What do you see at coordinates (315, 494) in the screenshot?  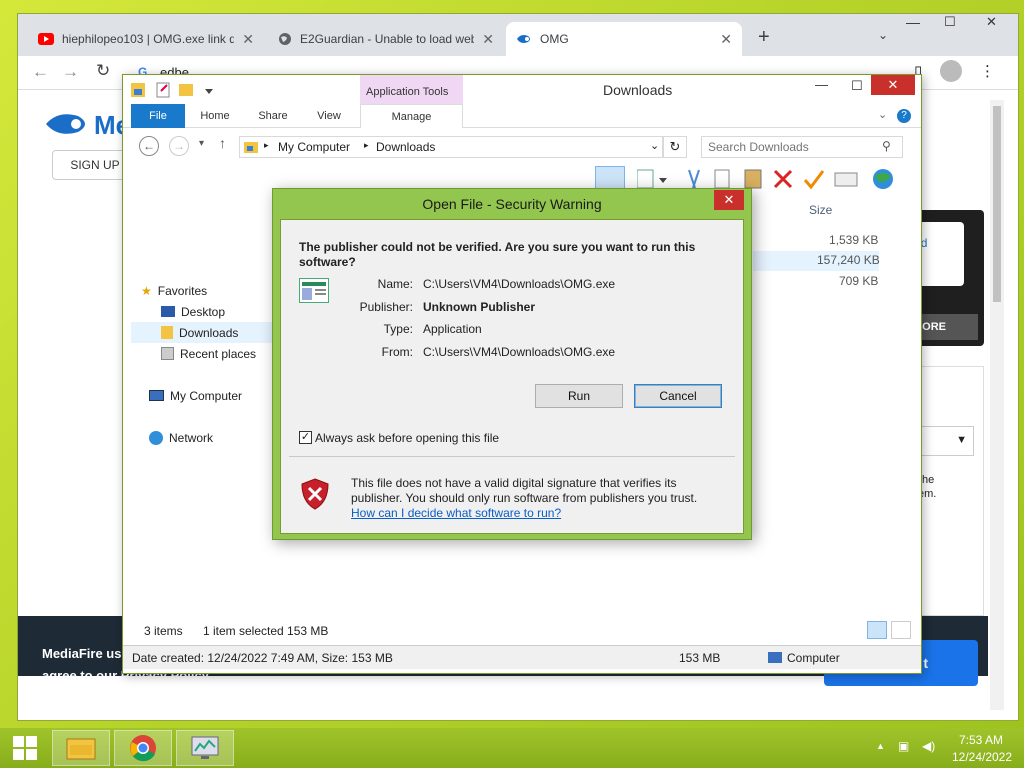 I see `shield-warning-icon` at bounding box center [315, 494].